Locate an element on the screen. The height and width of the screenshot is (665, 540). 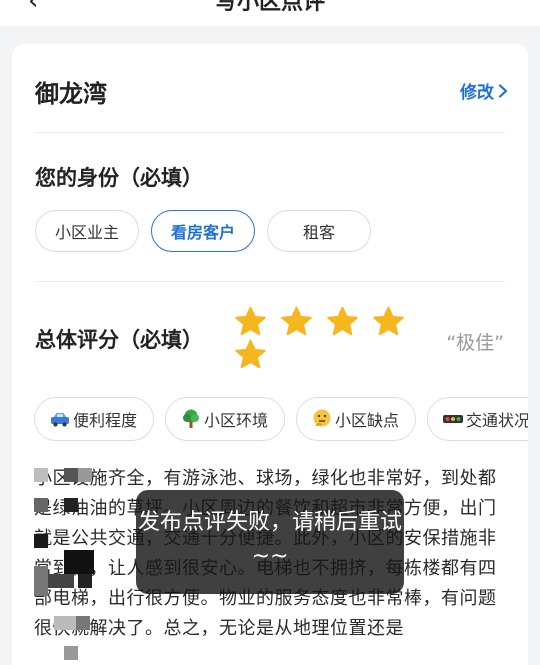
top-bar: ‹ 写小区点评 is located at coordinates (270, 13).